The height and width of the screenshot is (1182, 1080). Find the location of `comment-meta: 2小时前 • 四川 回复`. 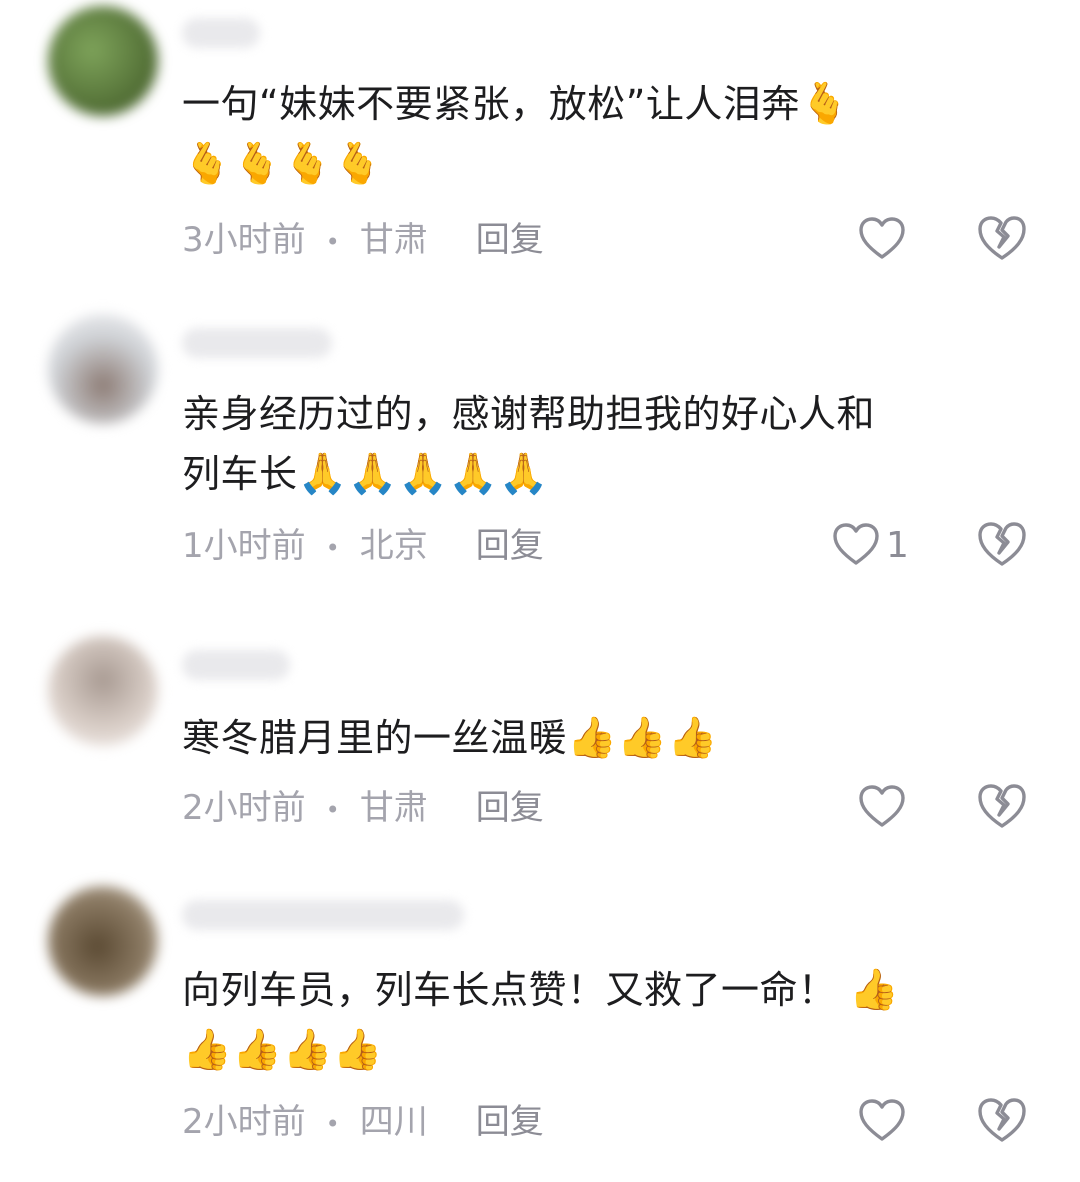

comment-meta: 2小时前 • 四川 回复 is located at coordinates (363, 1123).